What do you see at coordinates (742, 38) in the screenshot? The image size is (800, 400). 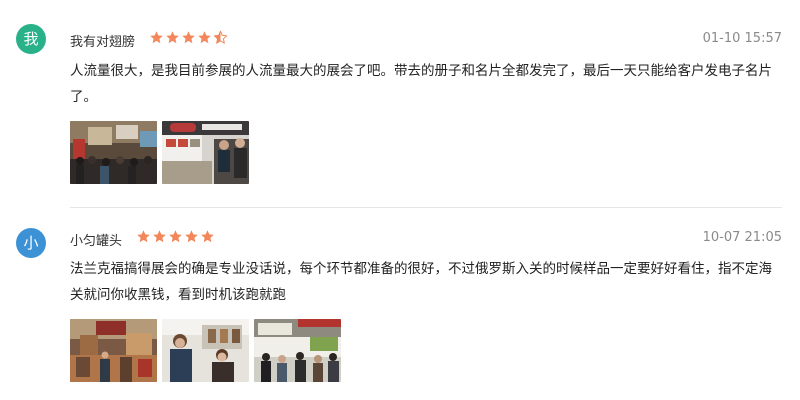 I see `review-timestamp: 01-10 15:57` at bounding box center [742, 38].